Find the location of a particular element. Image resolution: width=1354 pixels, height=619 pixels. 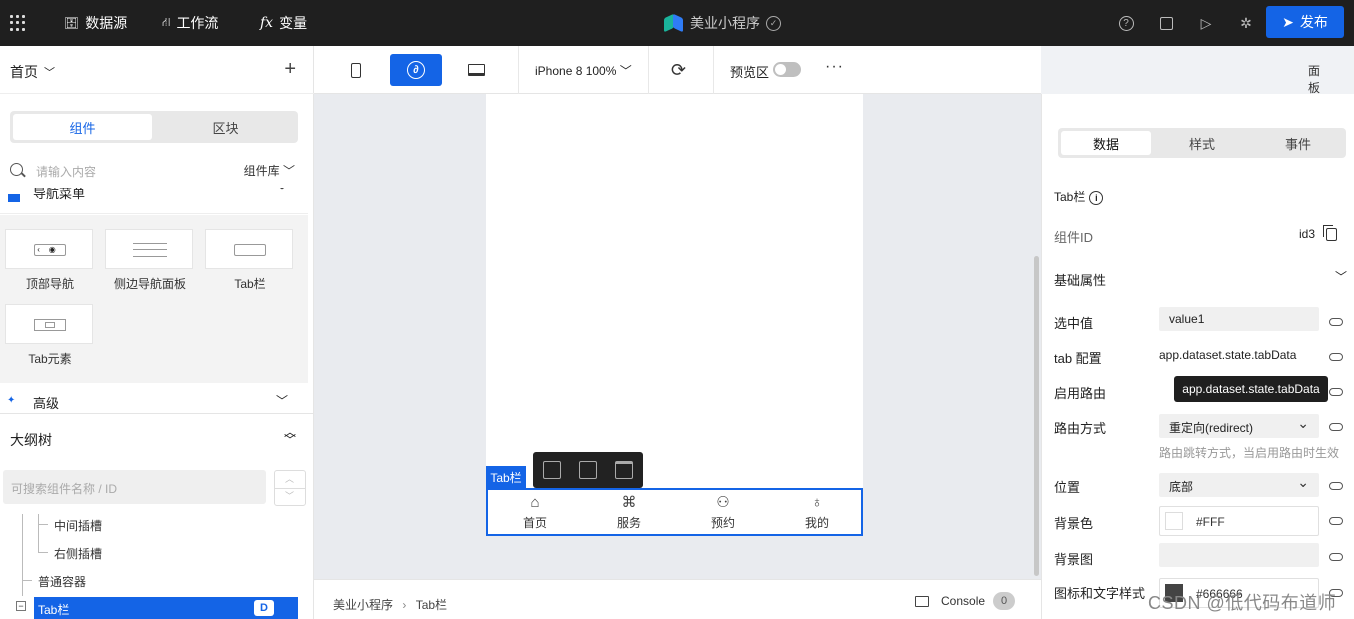

info-icon: i is located at coordinates (1096, 198).